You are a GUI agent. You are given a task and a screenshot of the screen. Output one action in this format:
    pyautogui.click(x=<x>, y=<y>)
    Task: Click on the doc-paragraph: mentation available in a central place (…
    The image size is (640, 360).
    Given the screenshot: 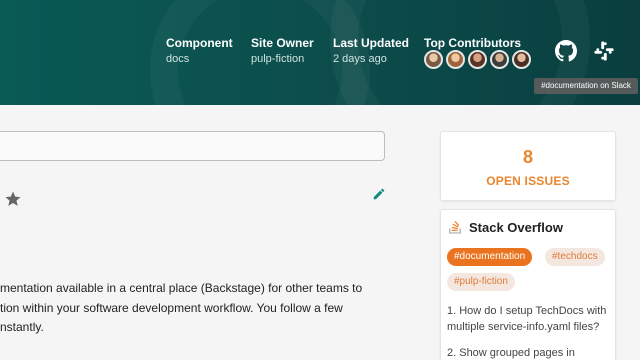 What is the action you would take?
    pyautogui.click(x=210, y=308)
    